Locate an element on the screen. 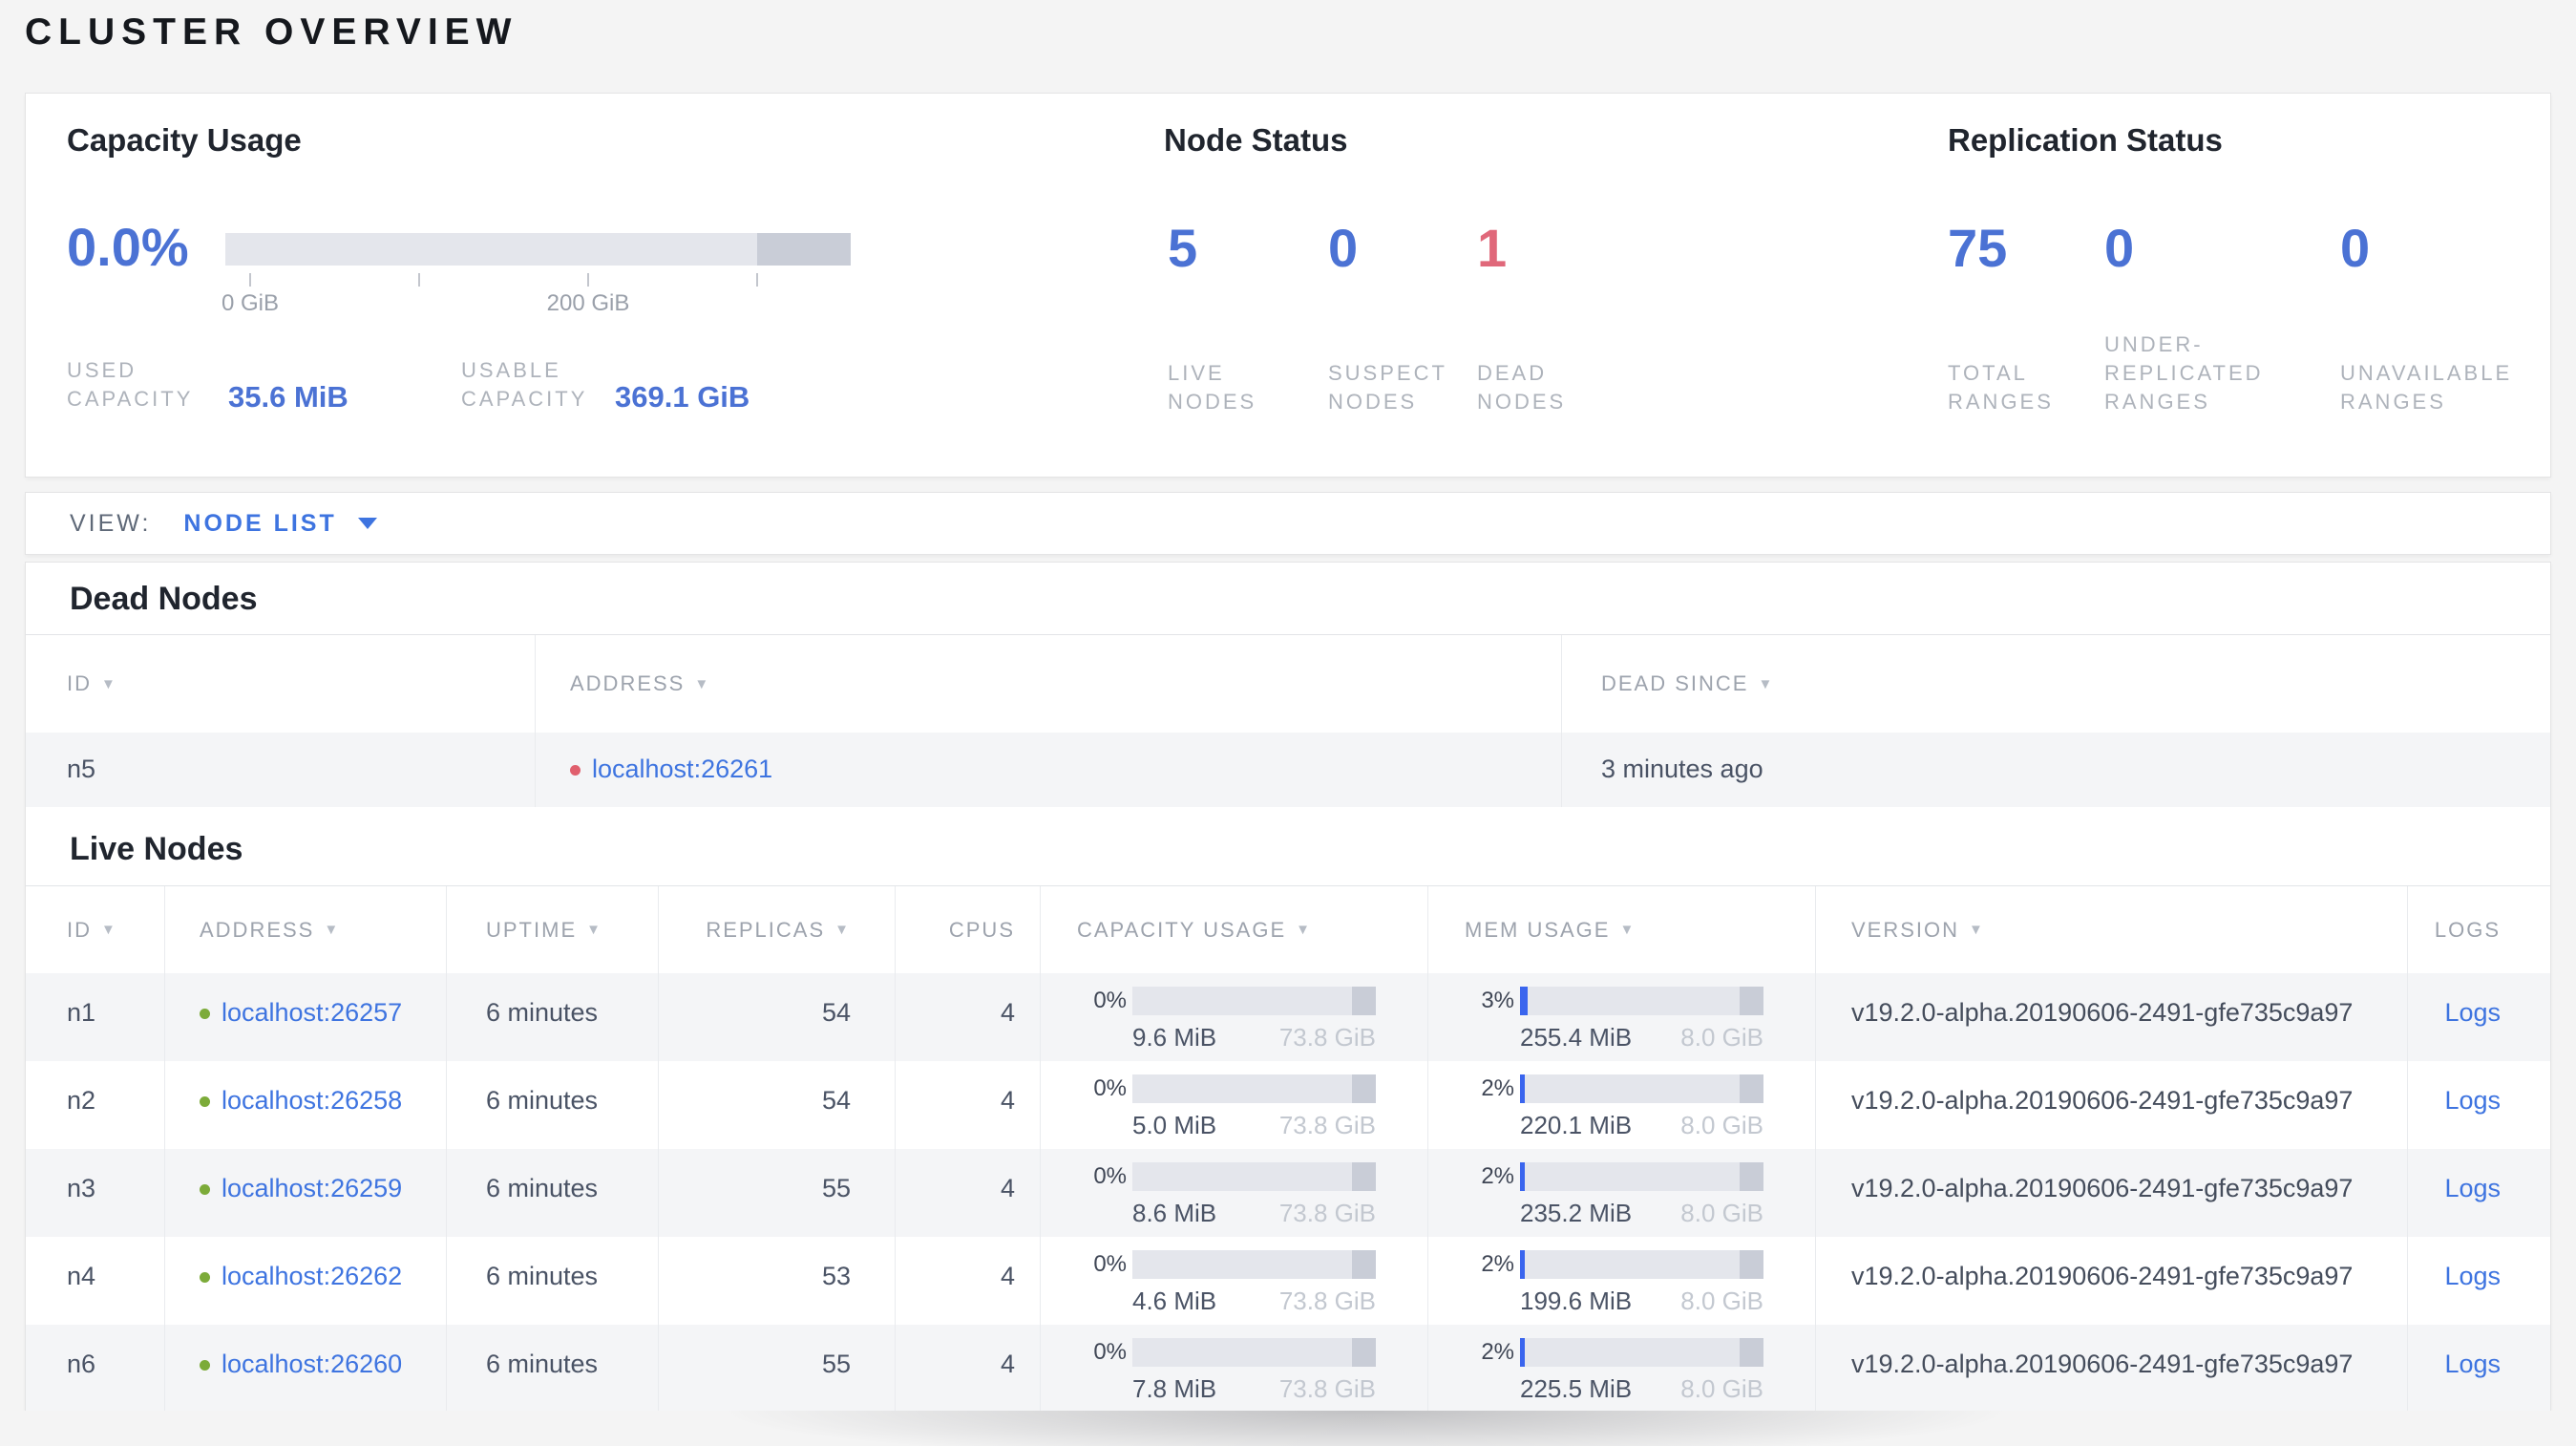 The width and height of the screenshot is (2576, 1446). column-header-capacity-usage: CAPACITY USAGE ▼ is located at coordinates (1233, 929).